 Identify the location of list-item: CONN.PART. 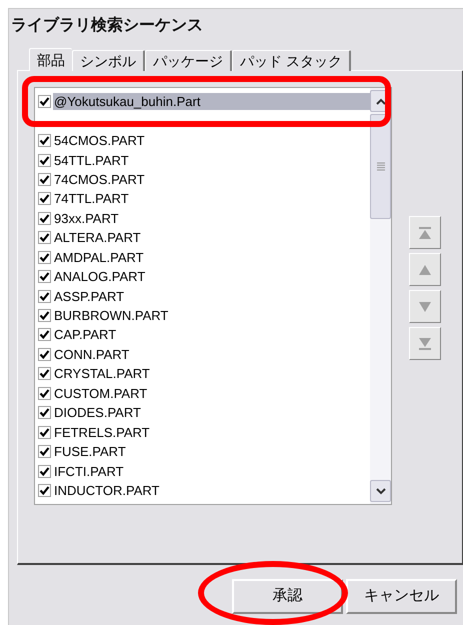
(211, 354).